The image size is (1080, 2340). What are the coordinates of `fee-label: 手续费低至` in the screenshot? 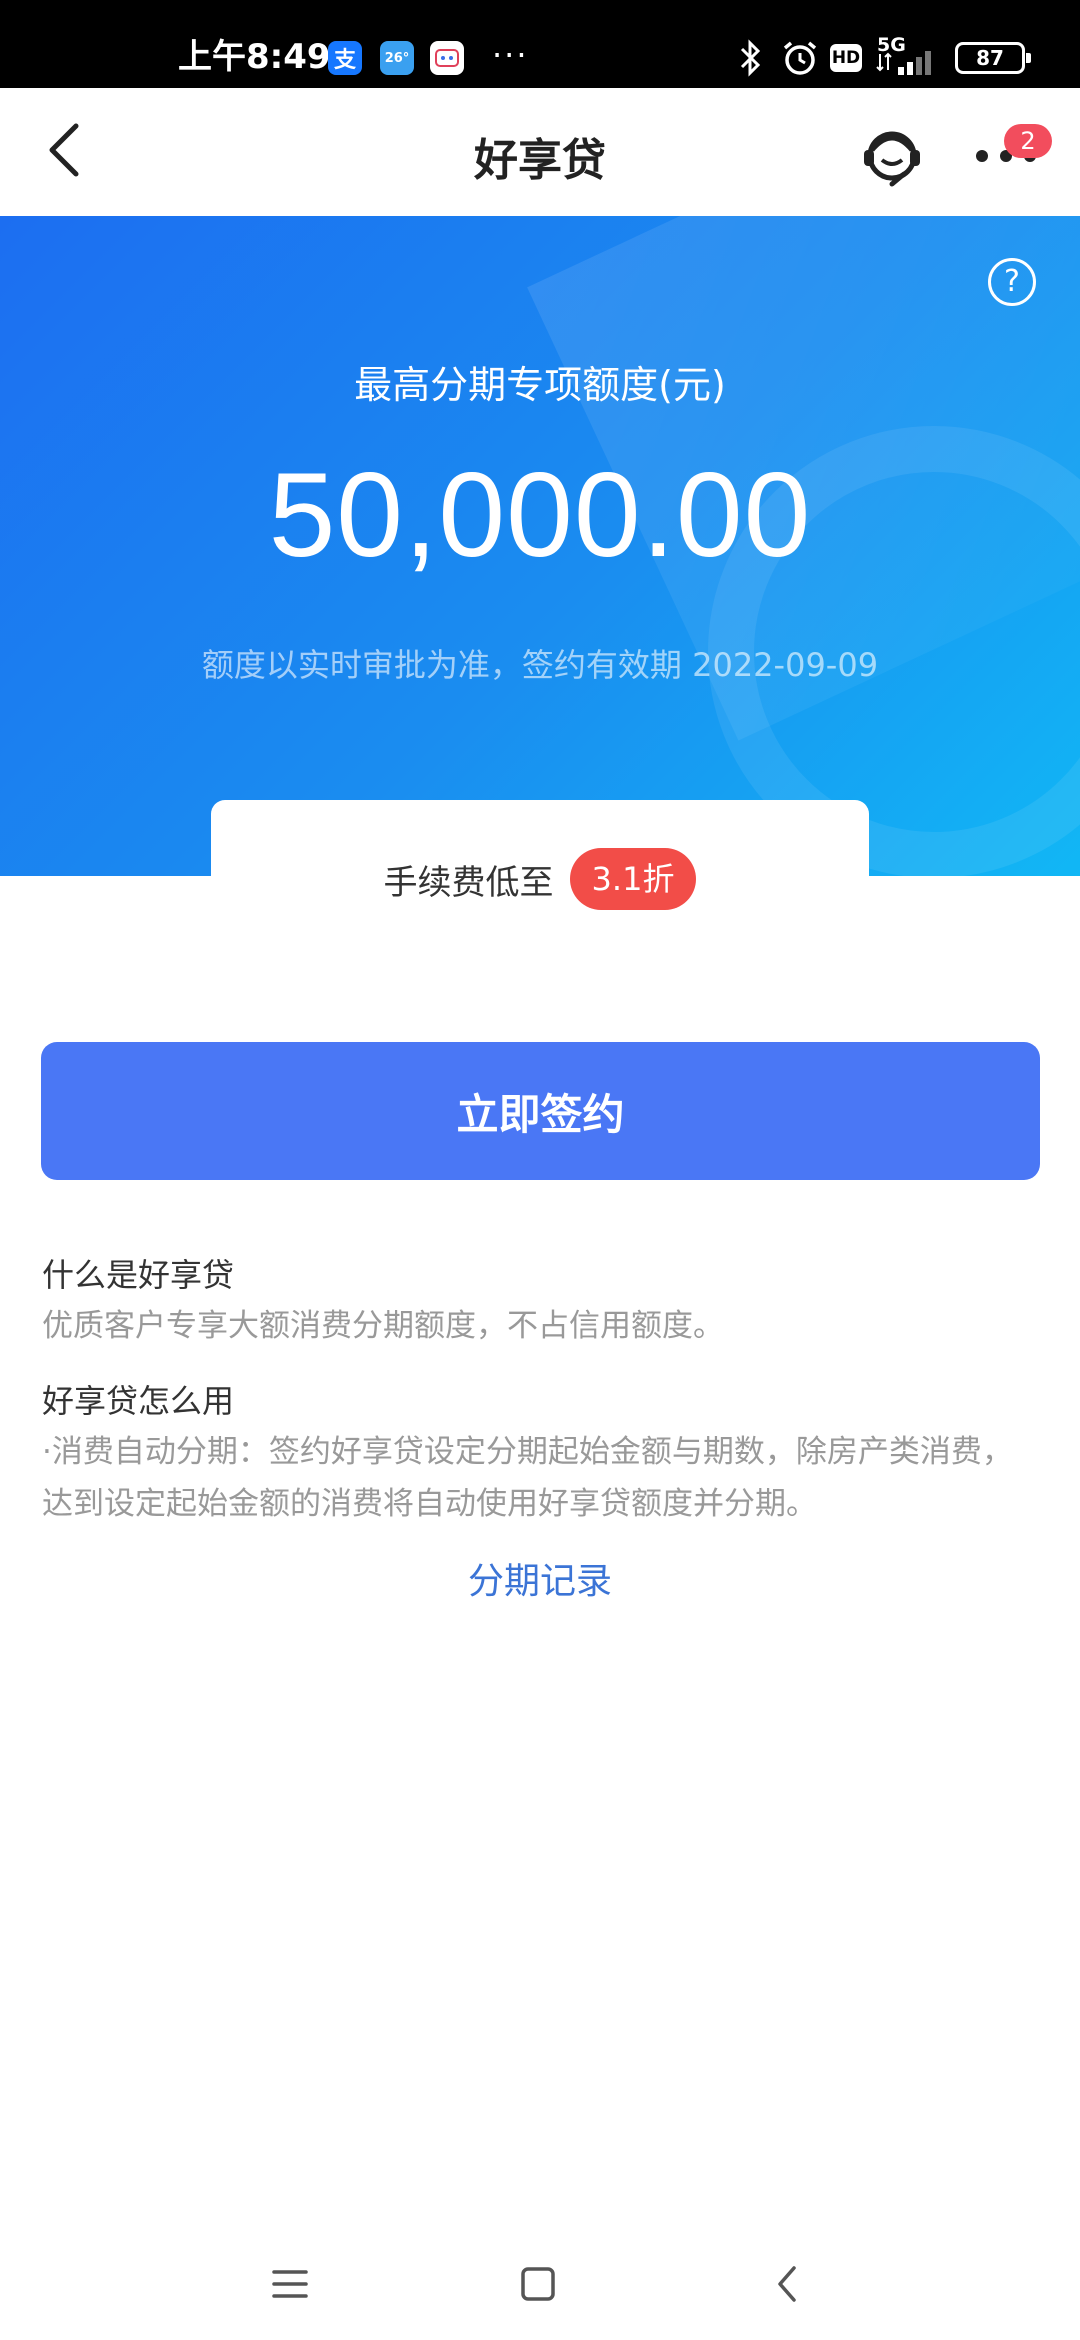 It's located at (468, 882).